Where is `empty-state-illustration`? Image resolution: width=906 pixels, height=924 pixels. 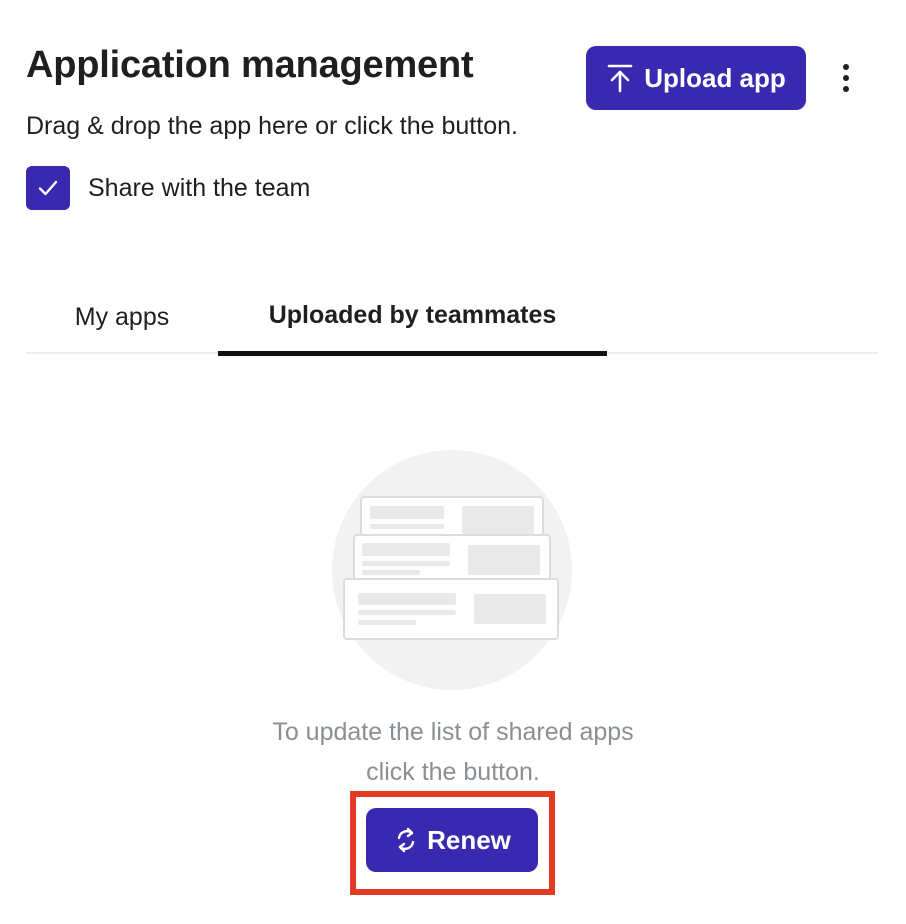 empty-state-illustration is located at coordinates (452, 570).